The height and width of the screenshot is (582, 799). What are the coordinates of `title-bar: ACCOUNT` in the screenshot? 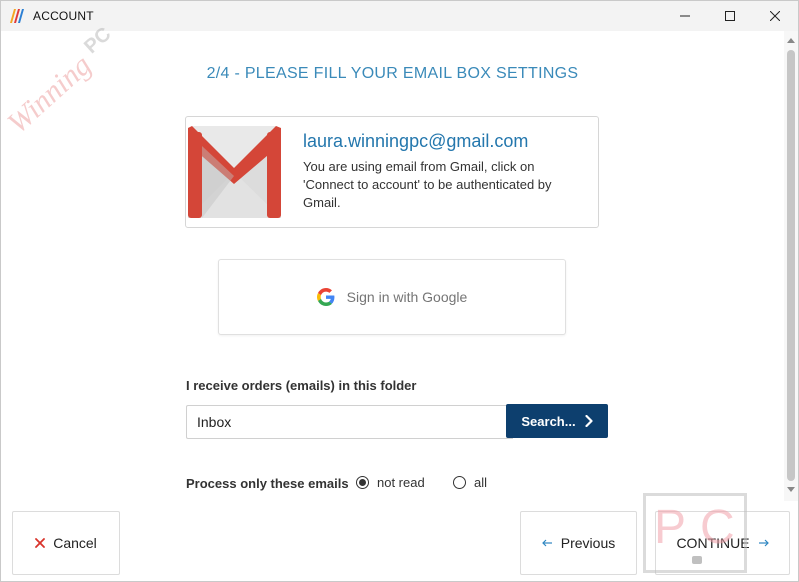 It's located at (399, 16).